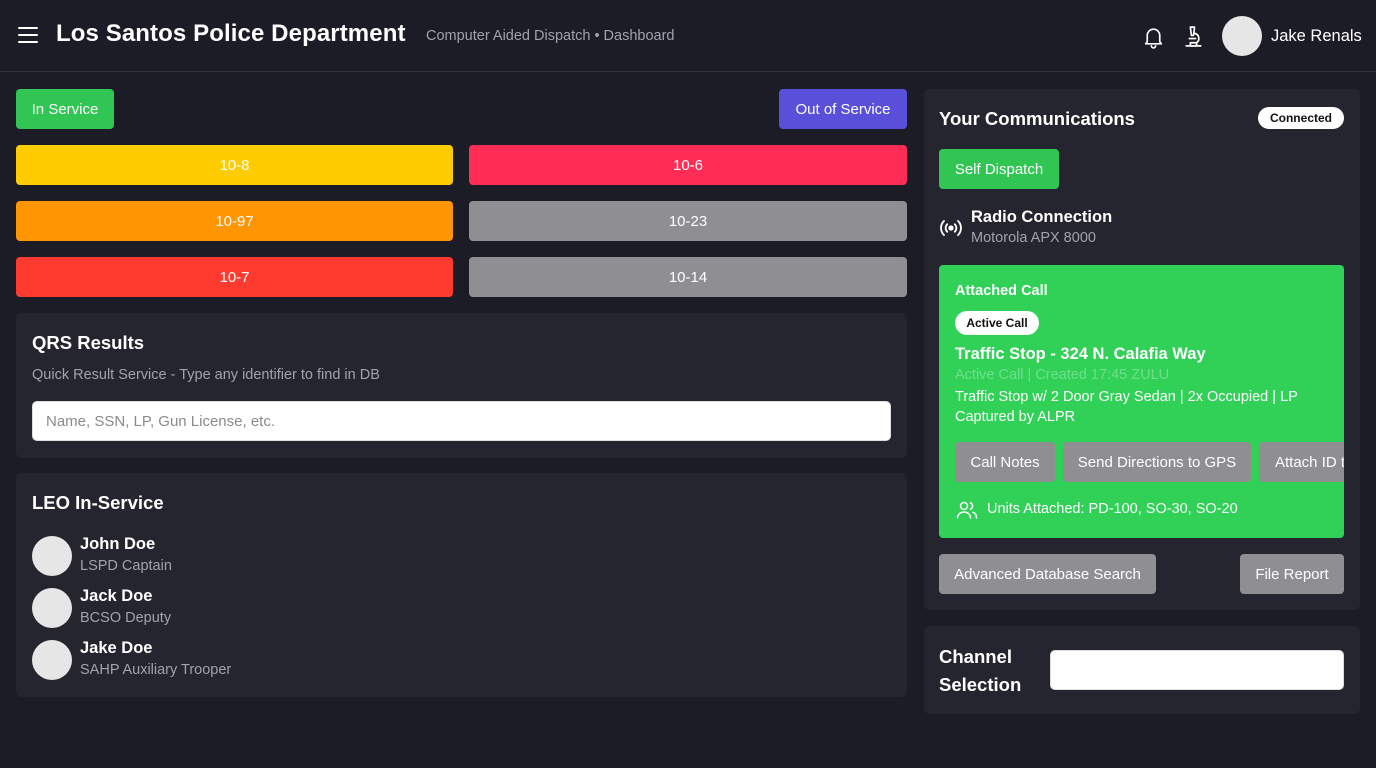 The width and height of the screenshot is (1376, 768). I want to click on officer-role: SAHP Auxiliary Trooper, so click(156, 670).